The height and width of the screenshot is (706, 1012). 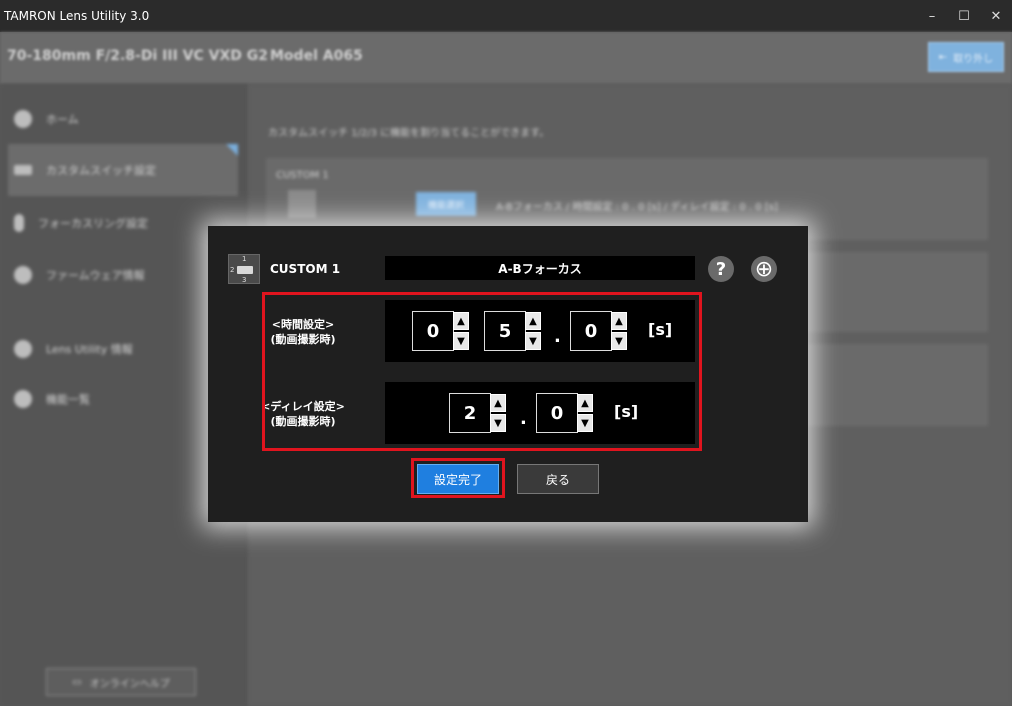 I want to click on remove-lens-button: ⇤ 取り外し, so click(x=966, y=57).